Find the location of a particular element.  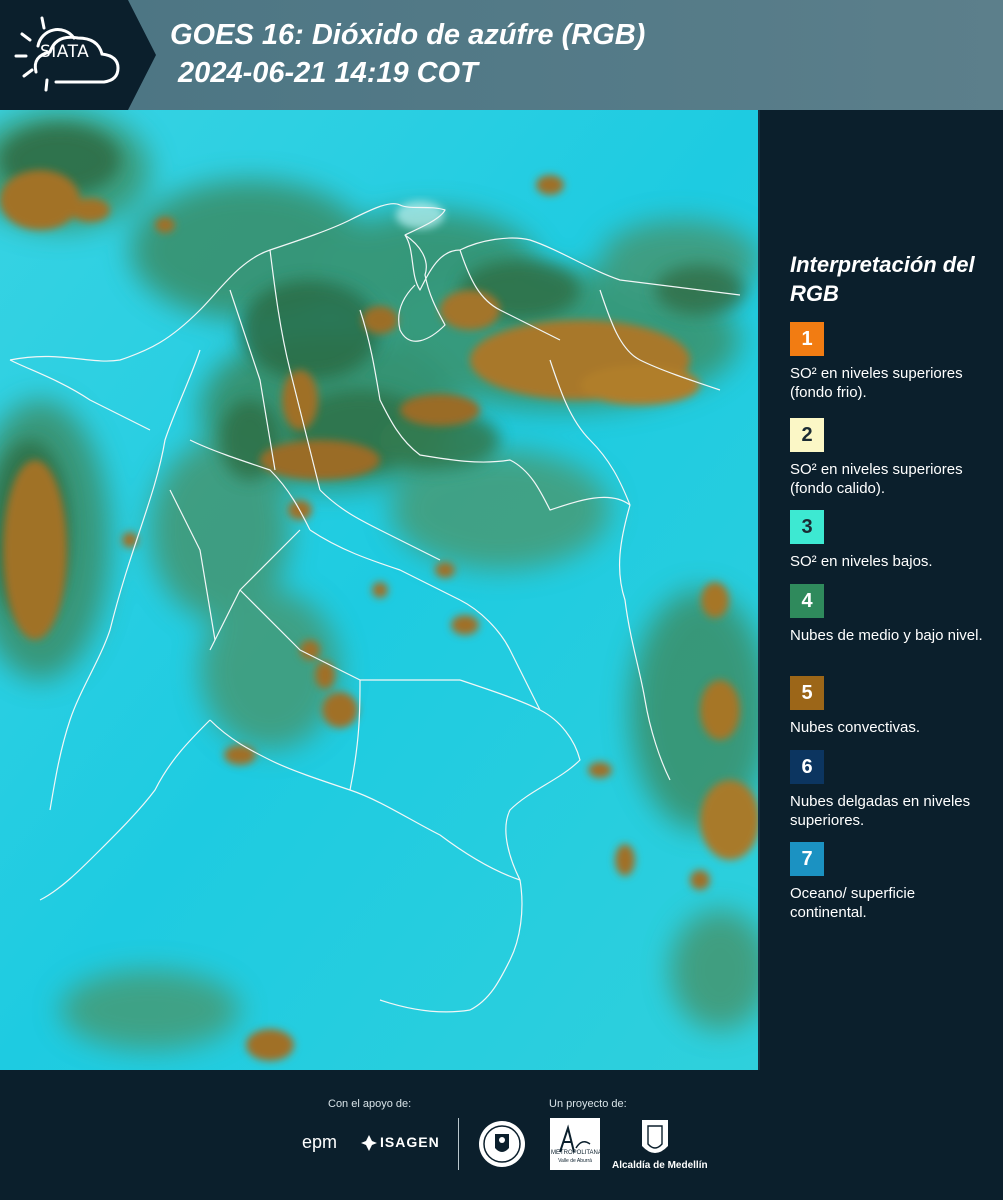

legend-item-4: 4 Nubes de medio y bajo nivel. is located at coordinates (892, 614).